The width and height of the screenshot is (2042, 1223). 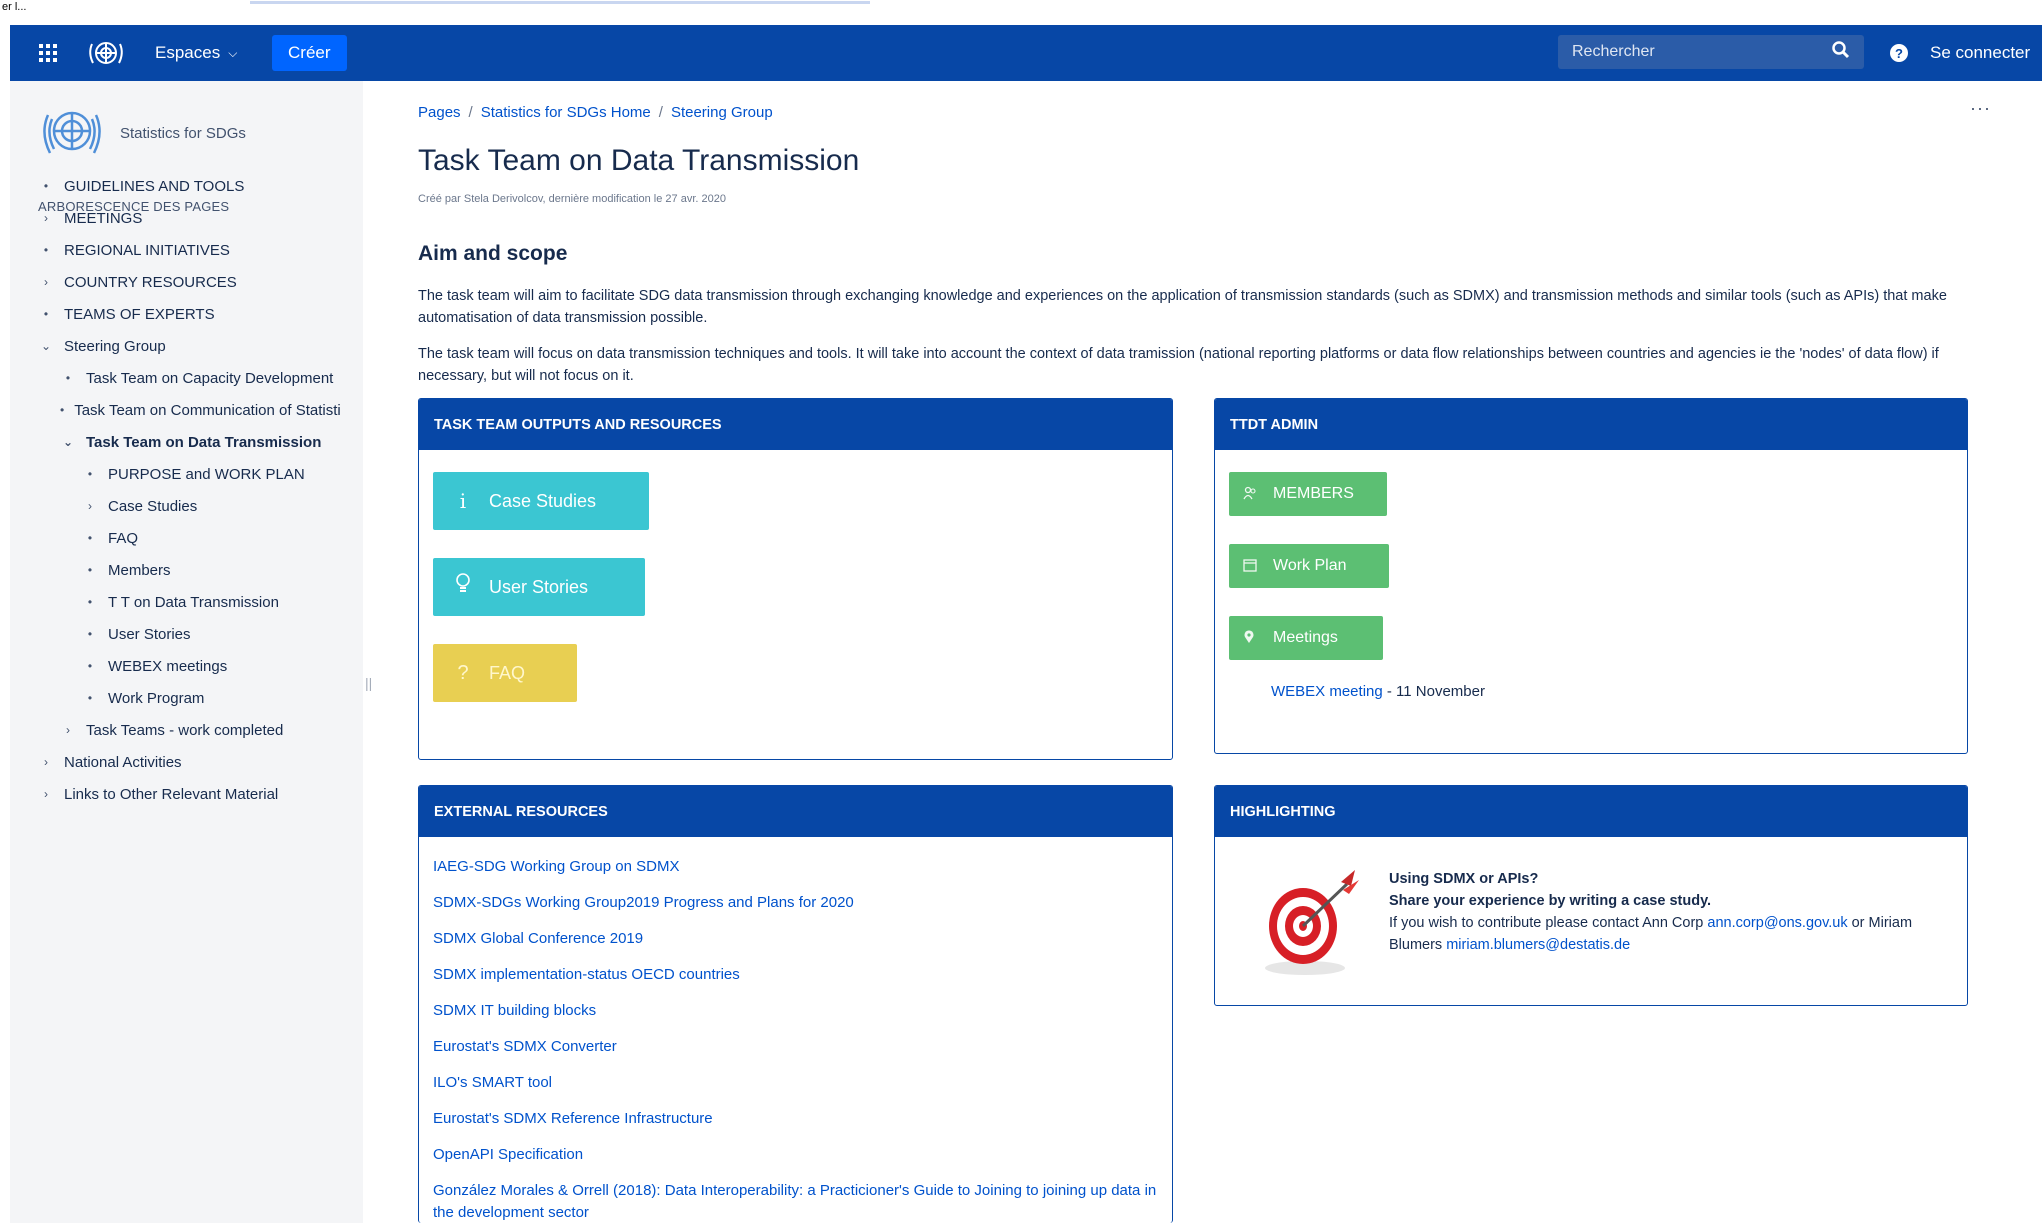 I want to click on faq-button: ? FAQ, so click(x=505, y=673).